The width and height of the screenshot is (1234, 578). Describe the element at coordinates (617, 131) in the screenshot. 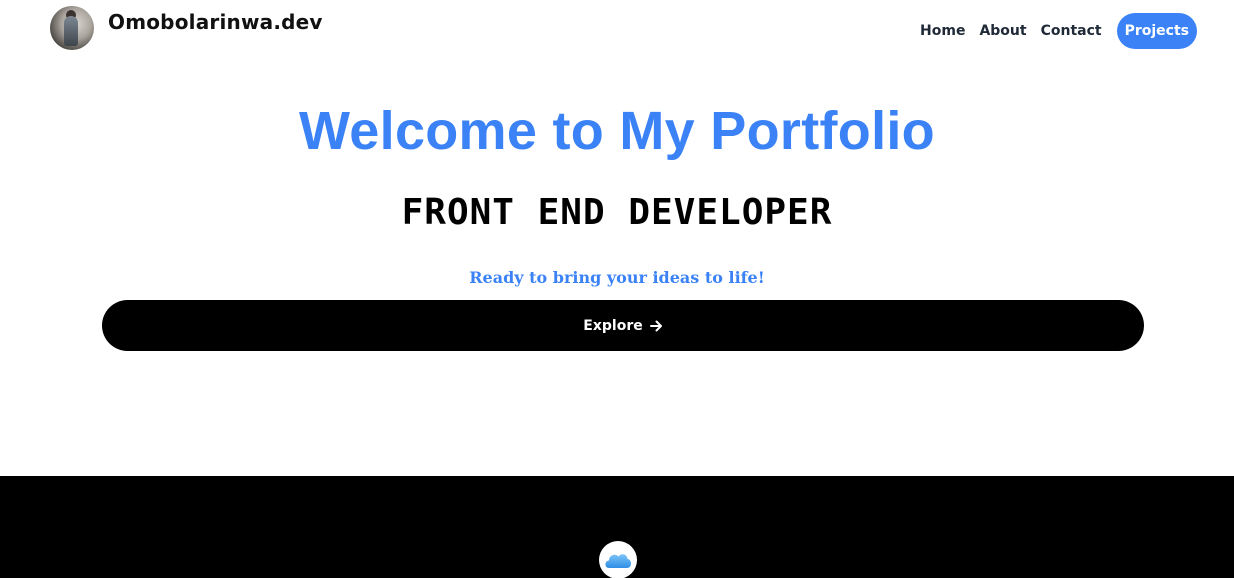

I see `hero-title: Welcome to My Portfolio` at that location.